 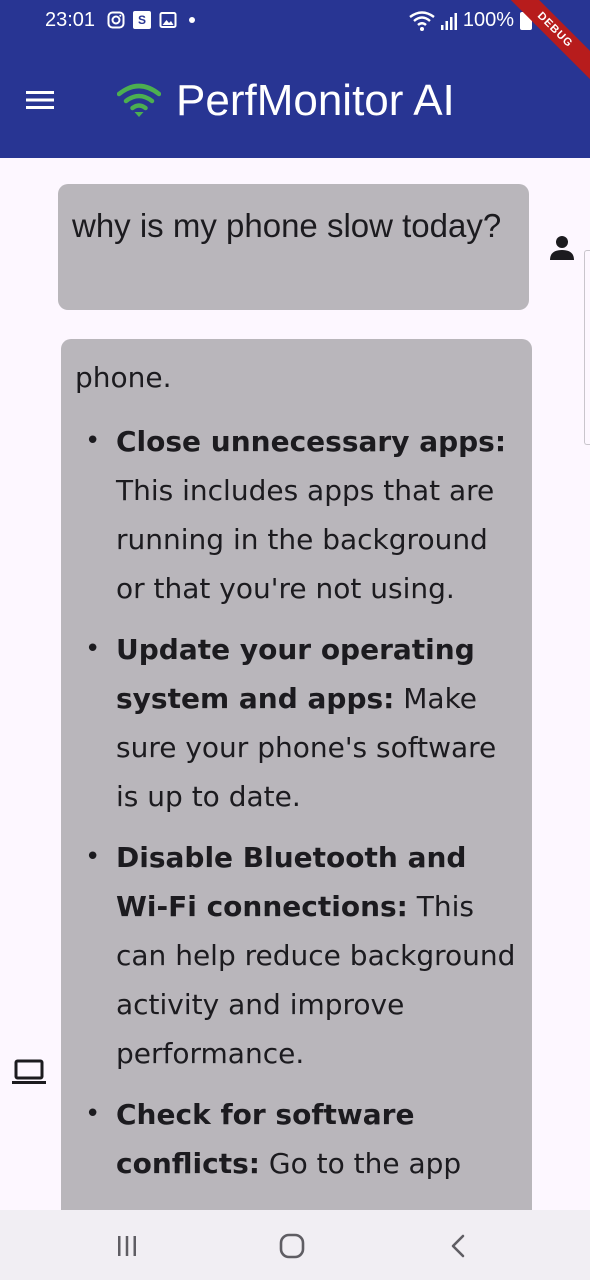 I want to click on status-right: 100%, so click(x=470, y=20).